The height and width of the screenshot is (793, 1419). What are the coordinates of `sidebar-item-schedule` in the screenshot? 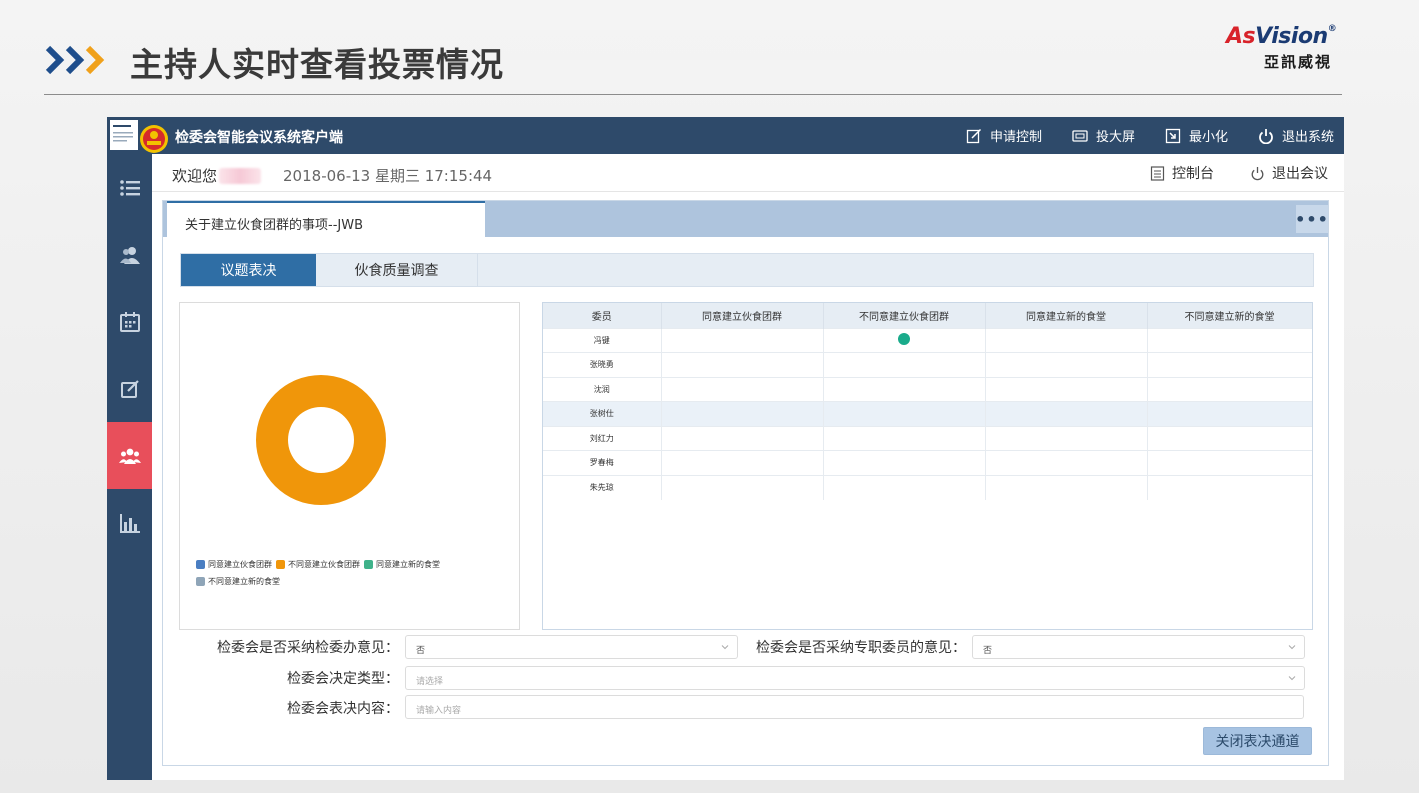 It's located at (129, 321).